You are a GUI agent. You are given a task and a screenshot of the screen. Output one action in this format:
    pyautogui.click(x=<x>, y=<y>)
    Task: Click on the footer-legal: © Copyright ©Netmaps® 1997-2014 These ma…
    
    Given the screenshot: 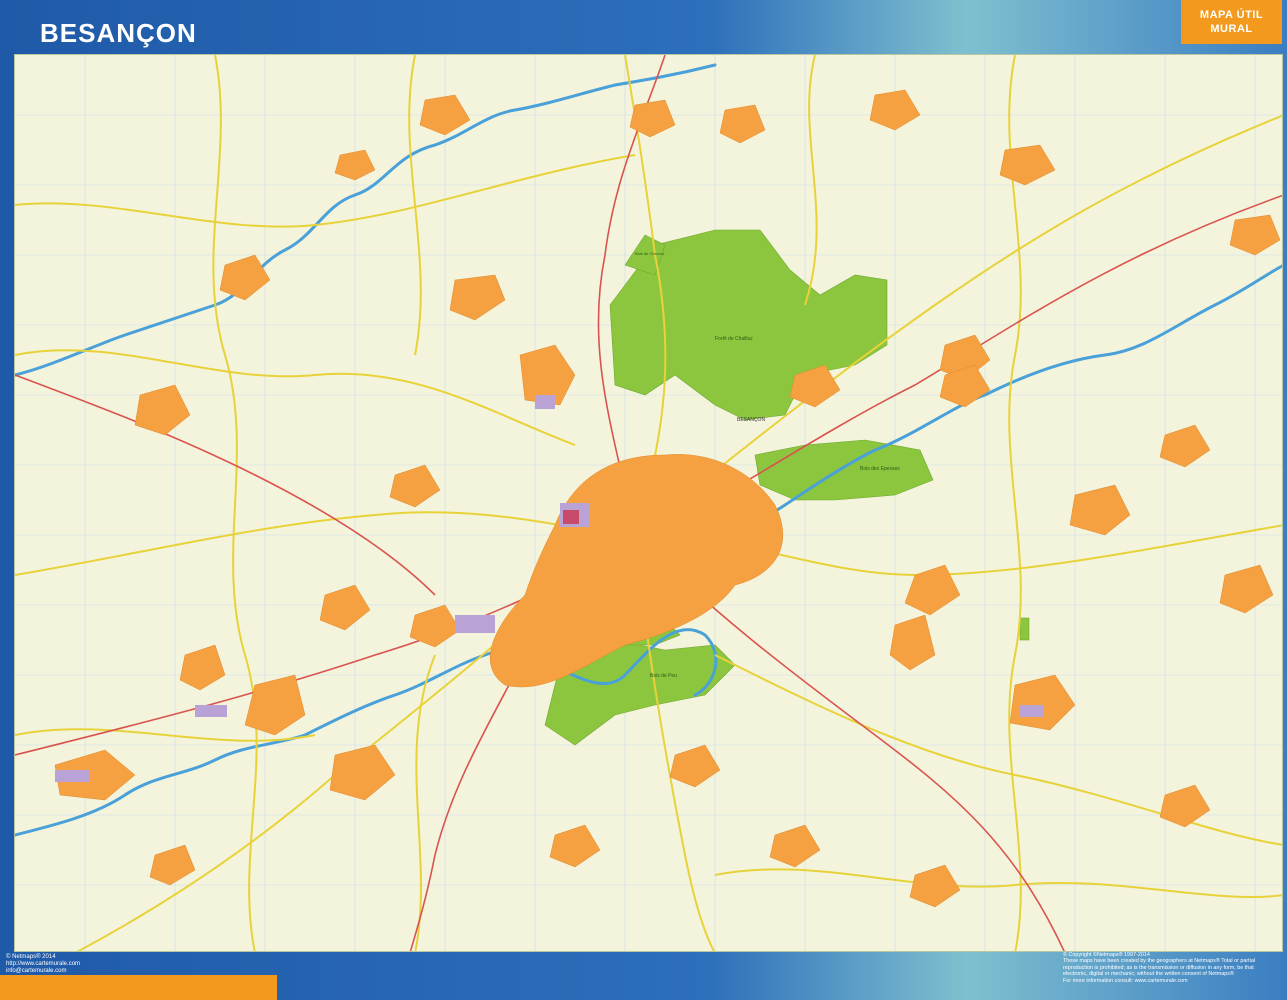 What is the action you would take?
    pyautogui.click(x=1172, y=968)
    